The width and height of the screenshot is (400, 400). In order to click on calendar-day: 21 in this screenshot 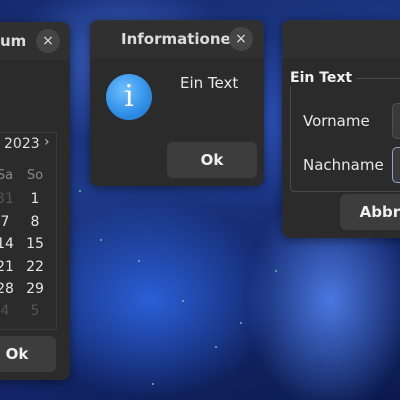, I will do `click(9, 267)`.